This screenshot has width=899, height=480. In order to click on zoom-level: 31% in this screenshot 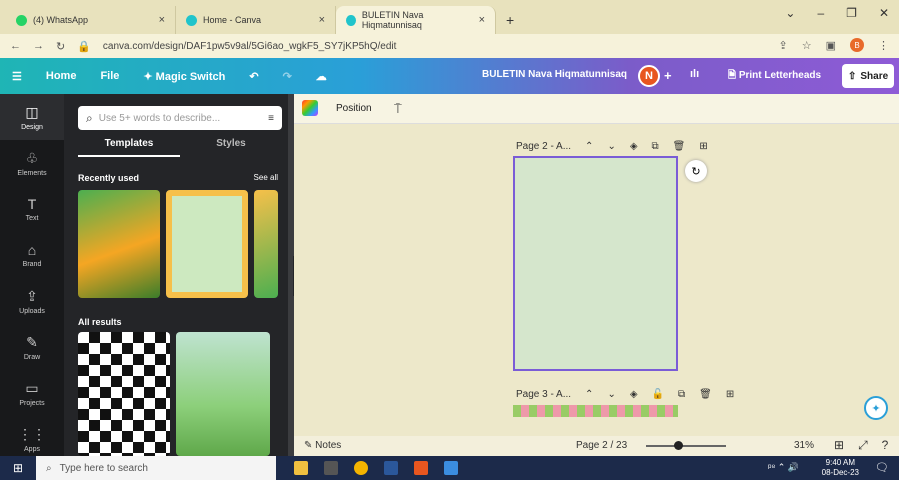, I will do `click(804, 445)`.